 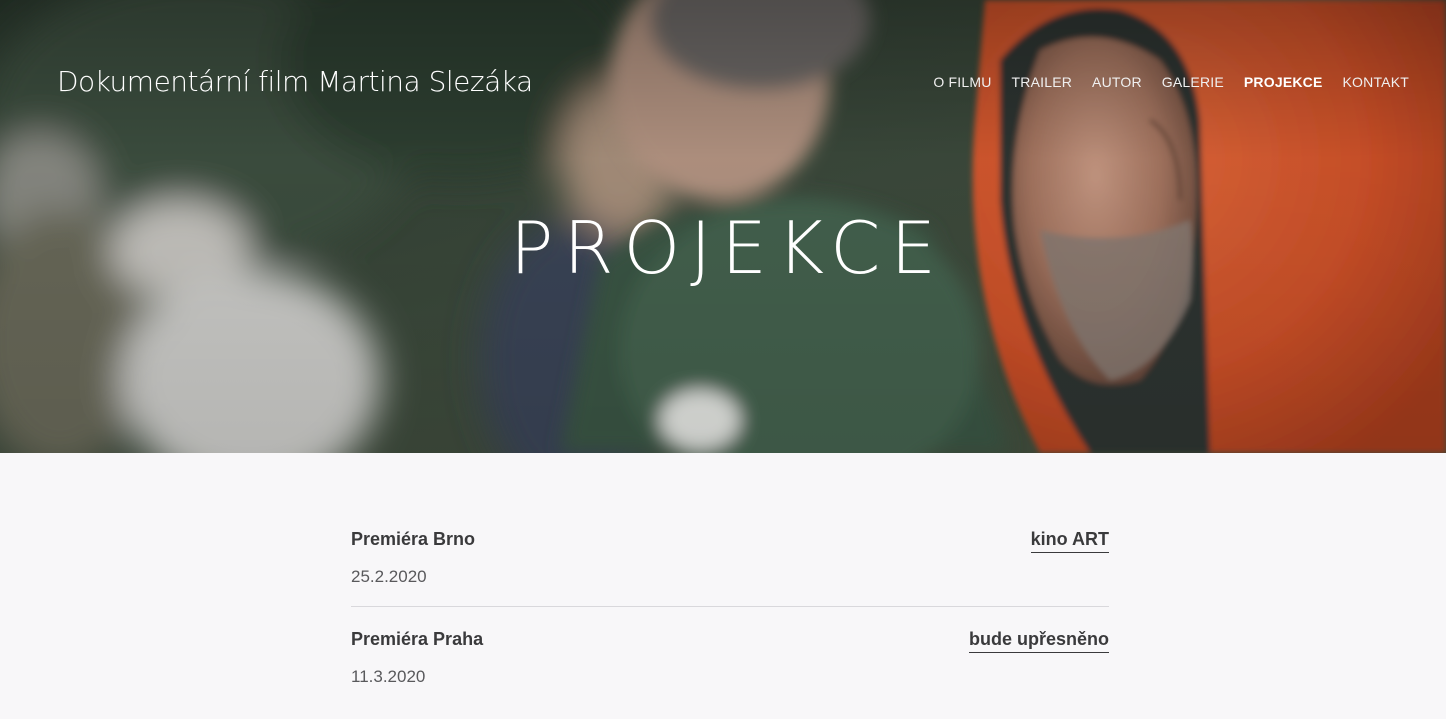 I want to click on nav-item-trailer: TRAILER, so click(x=1042, y=82).